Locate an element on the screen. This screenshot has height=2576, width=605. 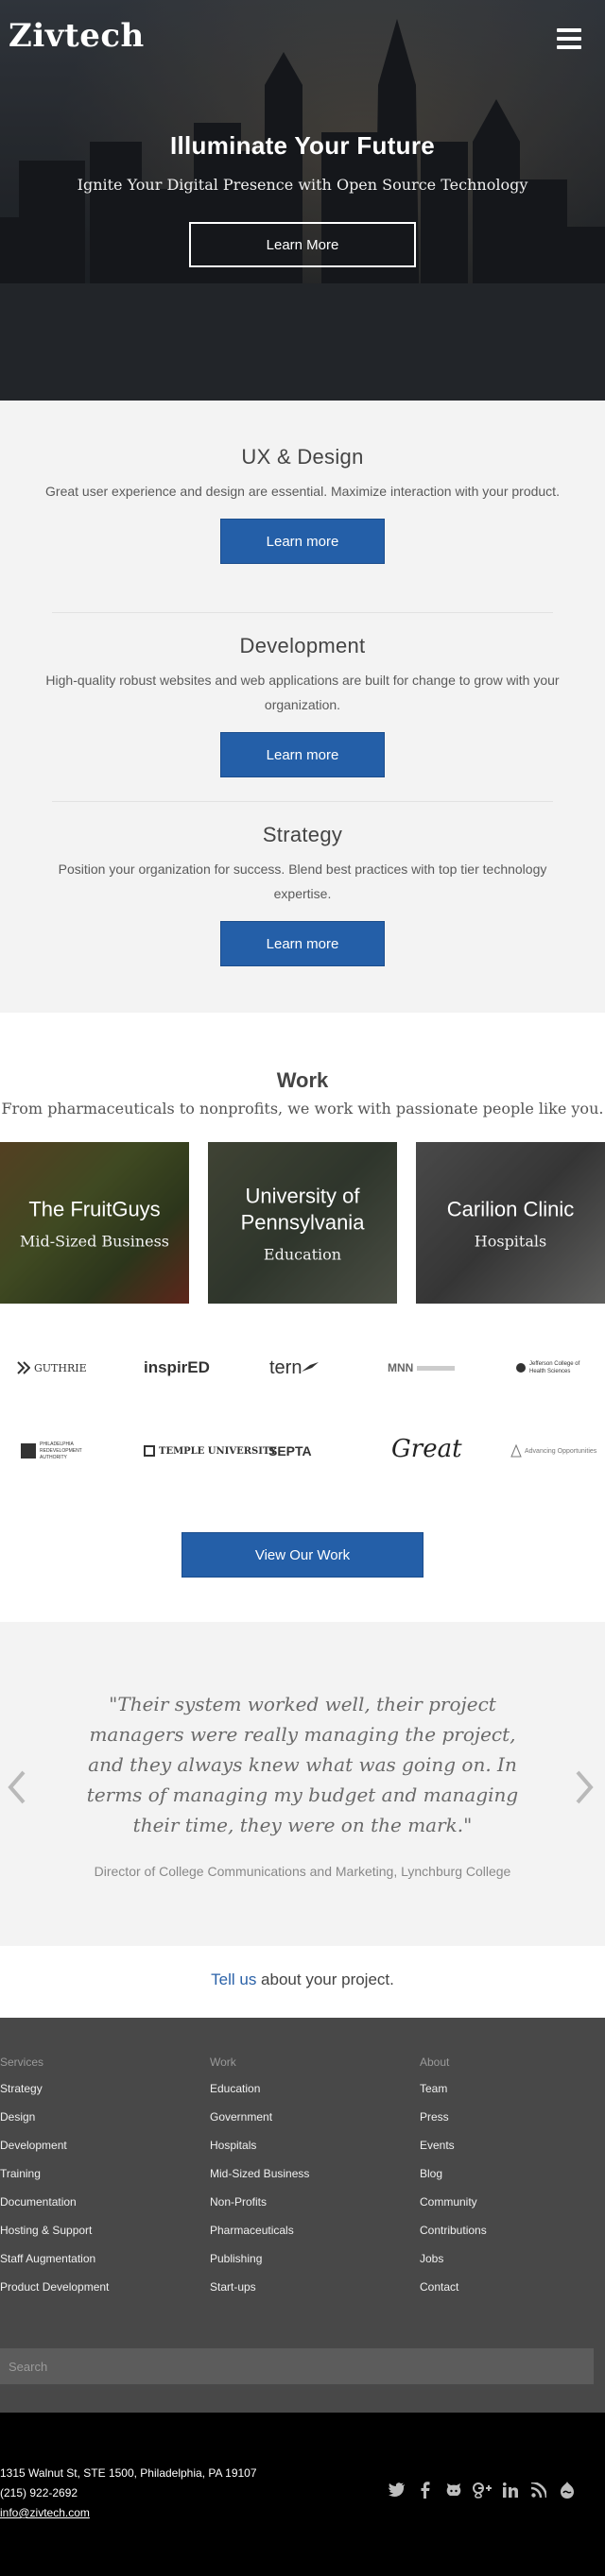
hero-title: Illuminate Your Future is located at coordinates (302, 146).